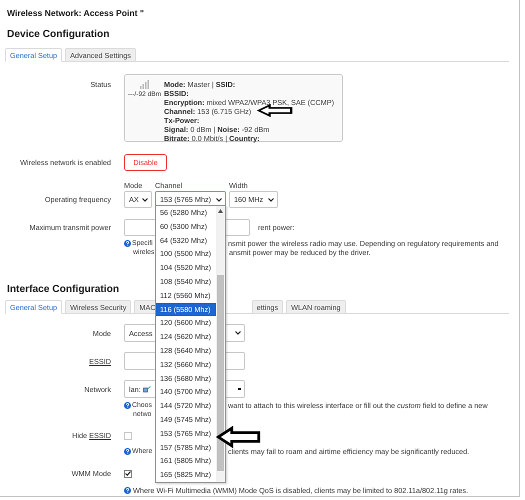 Image resolution: width=525 pixels, height=500 pixels. Describe the element at coordinates (75, 13) in the screenshot. I see `page-title: Wireless Network: Access Point "` at that location.